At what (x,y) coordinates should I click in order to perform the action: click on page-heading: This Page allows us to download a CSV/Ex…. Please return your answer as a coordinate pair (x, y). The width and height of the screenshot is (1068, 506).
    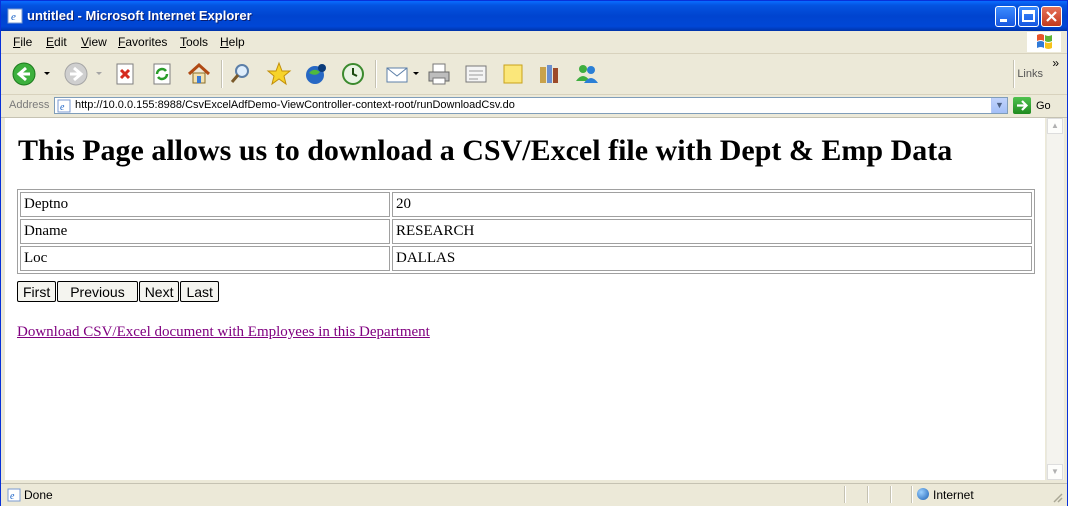
    Looking at the image, I should click on (485, 150).